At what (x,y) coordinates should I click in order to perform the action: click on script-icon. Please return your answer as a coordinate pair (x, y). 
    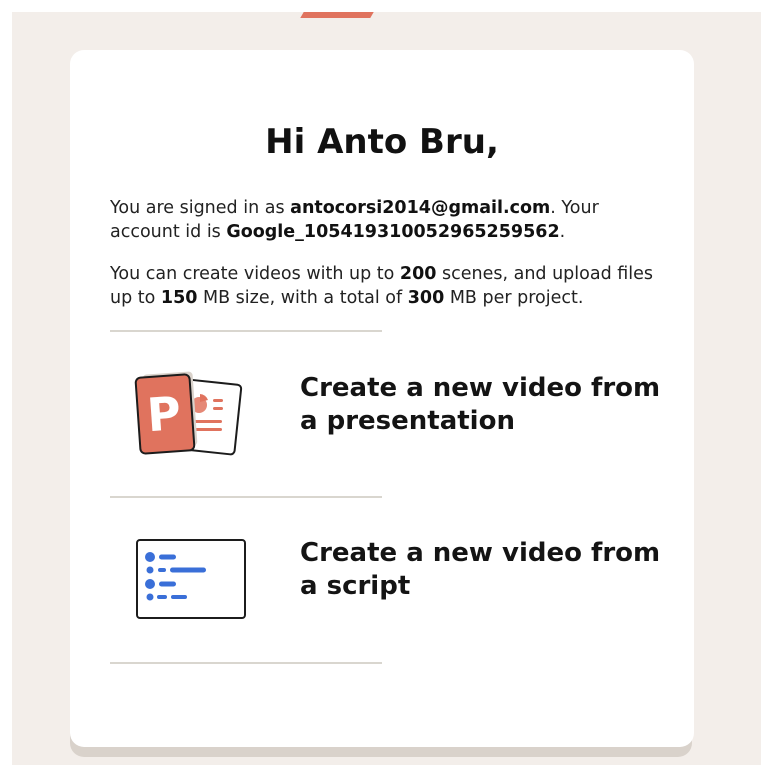
    Looking at the image, I should click on (191, 580).